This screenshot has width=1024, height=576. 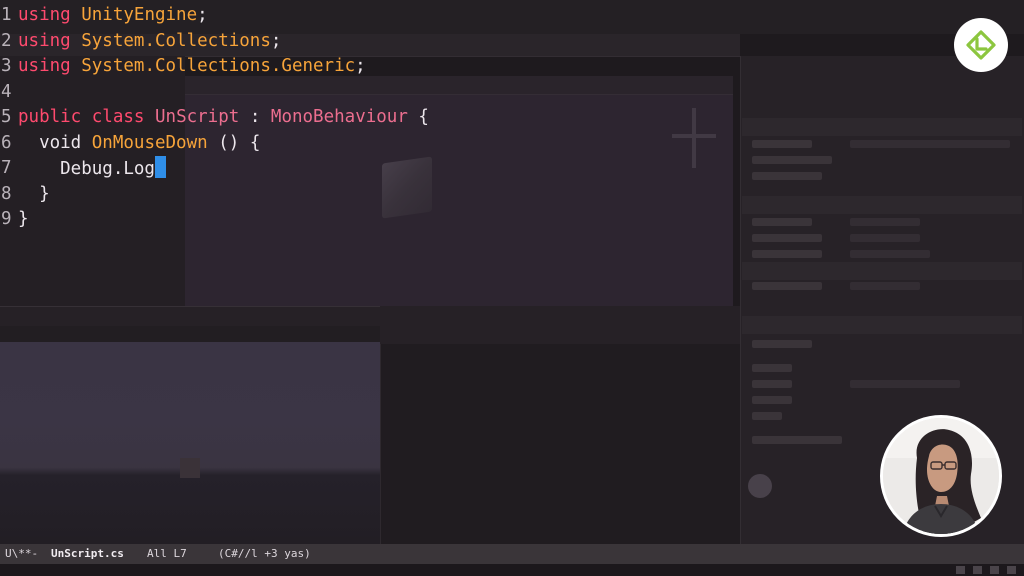 I want to click on line-number: 4, so click(x=6, y=91).